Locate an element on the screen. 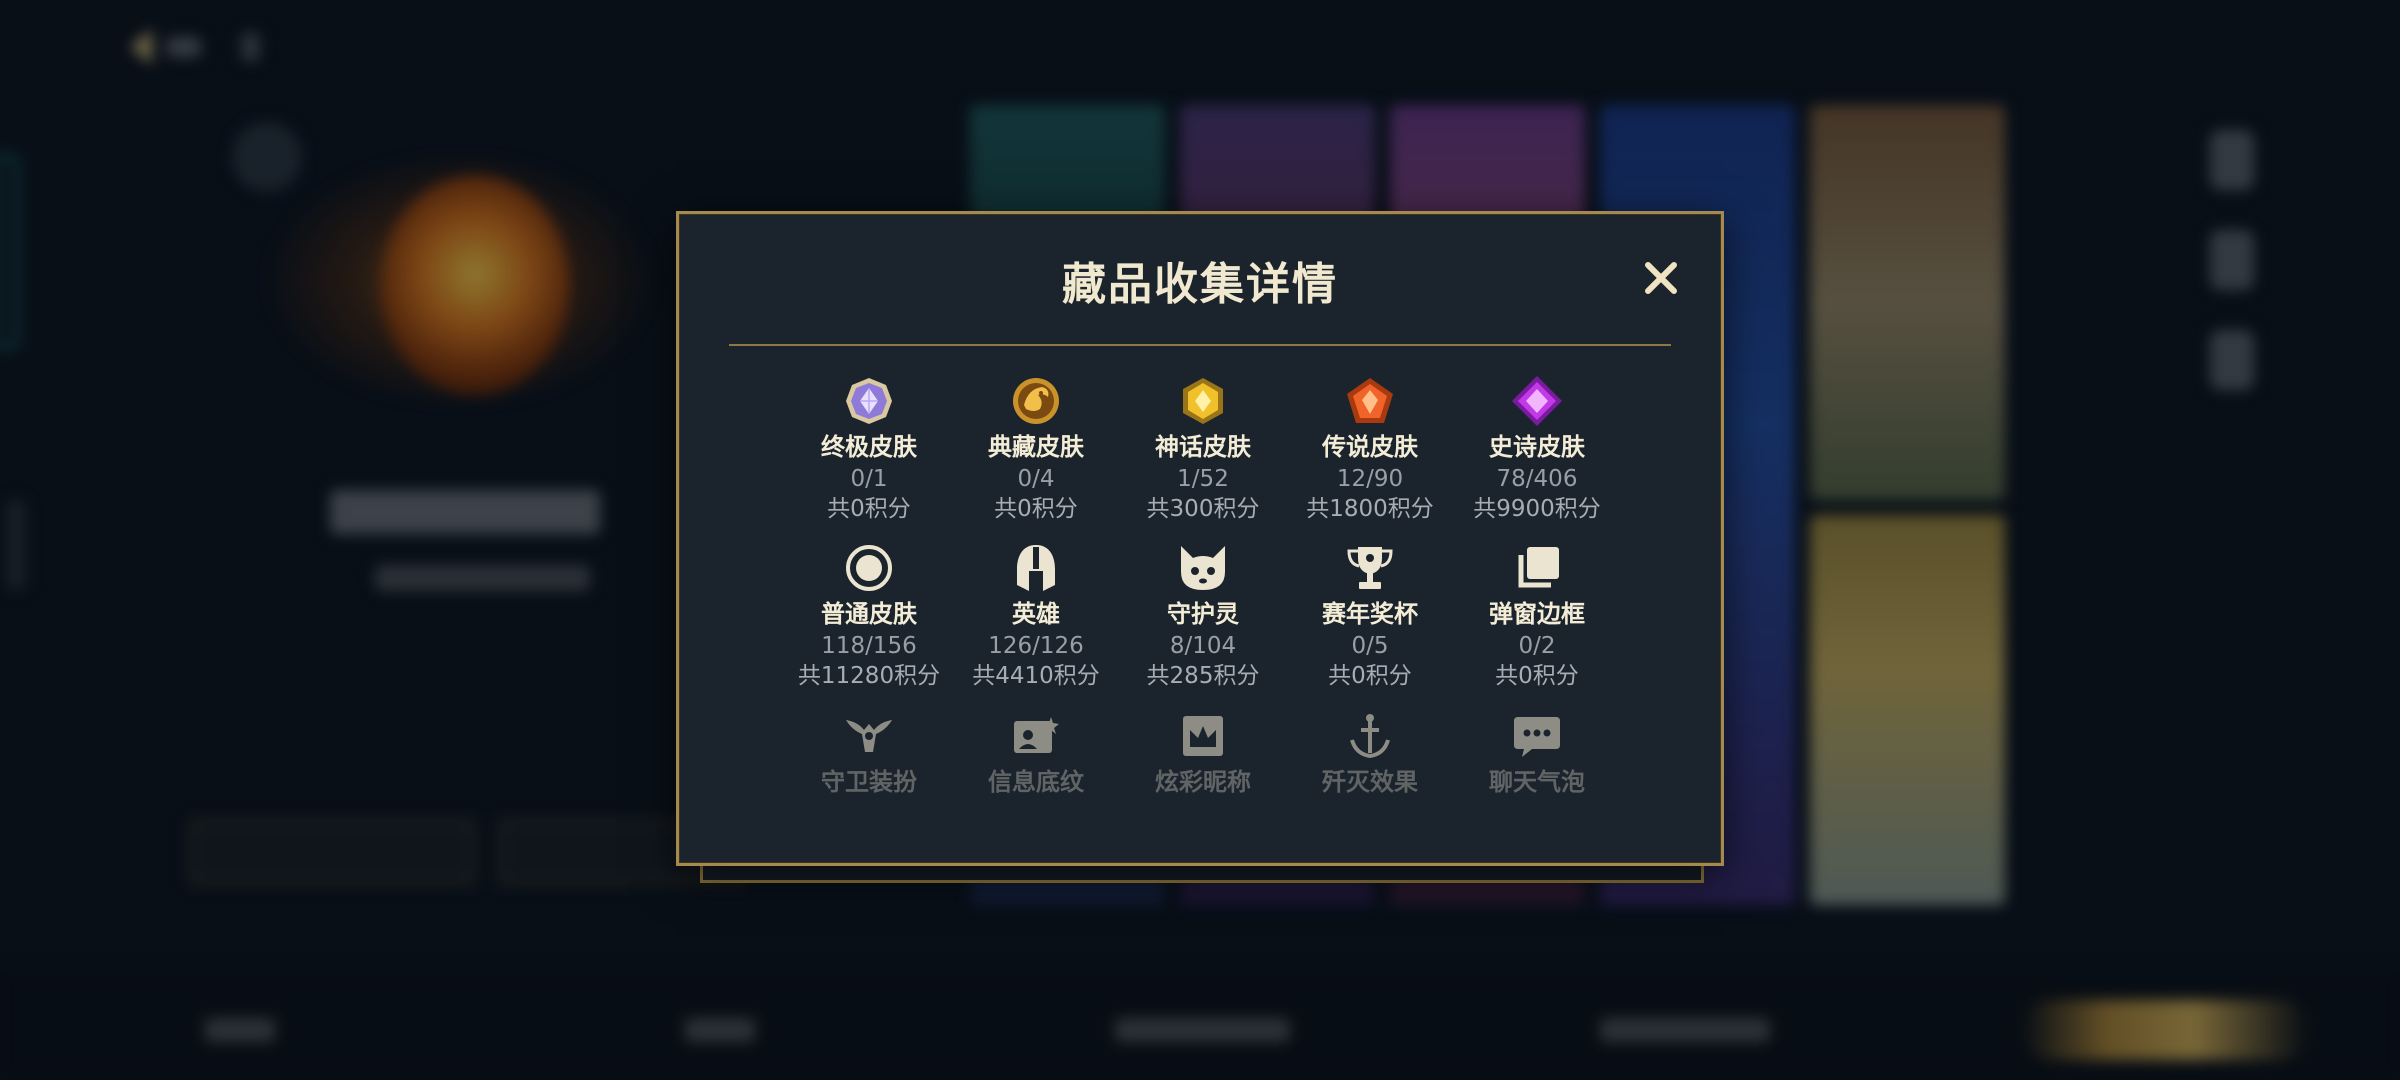 Image resolution: width=2400 pixels, height=1080 pixels. category-label: 传说皮肤 is located at coordinates (1370, 447).